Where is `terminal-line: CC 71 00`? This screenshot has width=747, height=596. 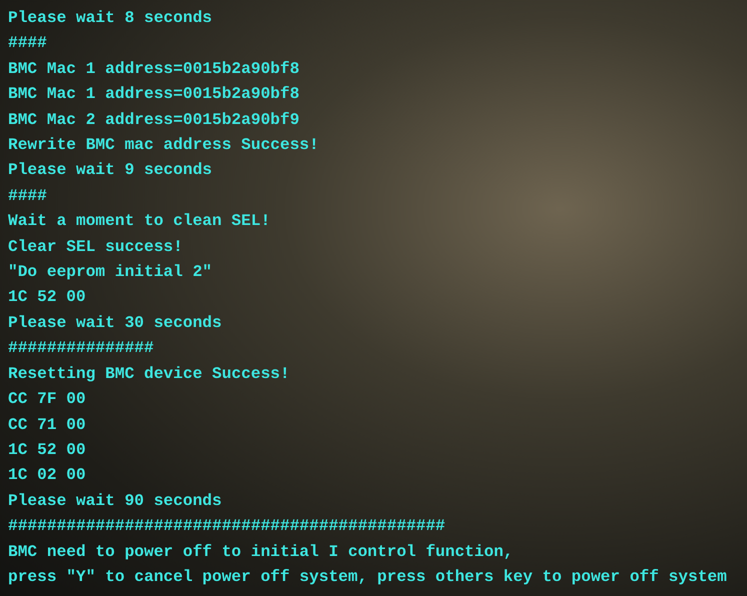
terminal-line: CC 71 00 is located at coordinates (47, 425).